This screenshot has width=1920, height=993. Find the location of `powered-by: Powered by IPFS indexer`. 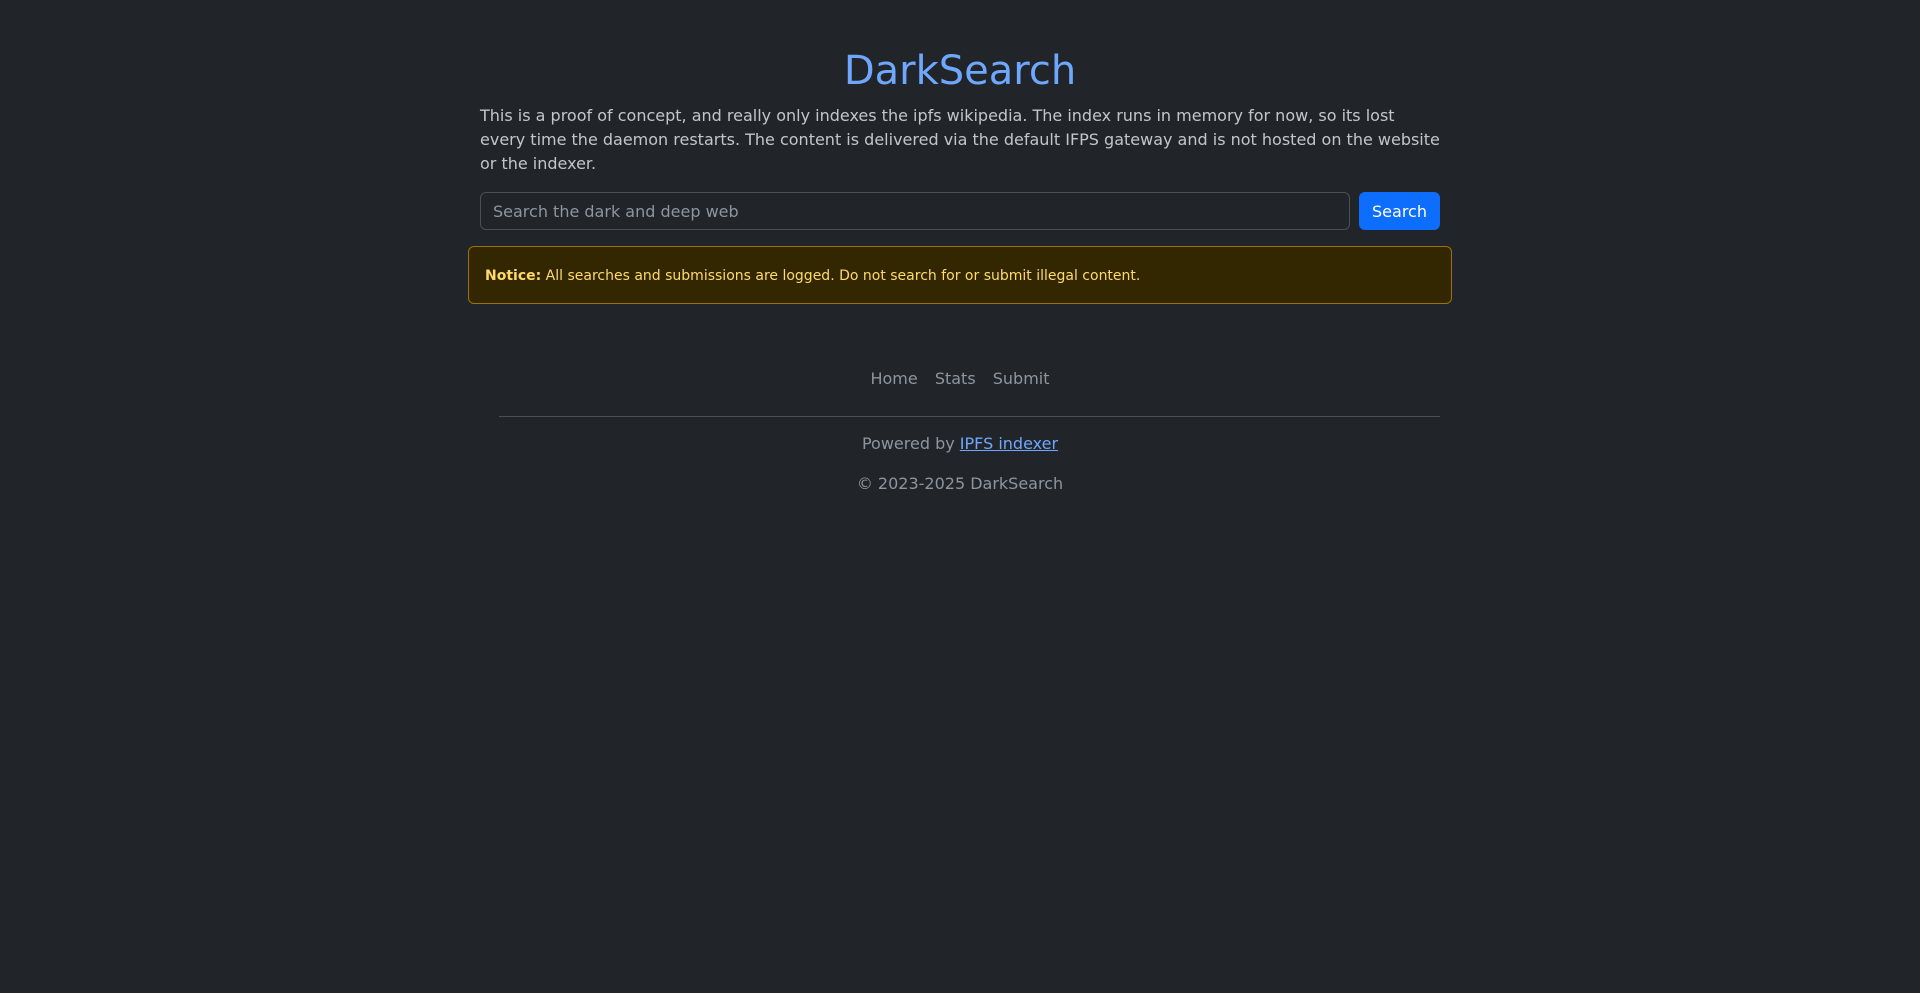

powered-by: Powered by IPFS indexer is located at coordinates (960, 444).